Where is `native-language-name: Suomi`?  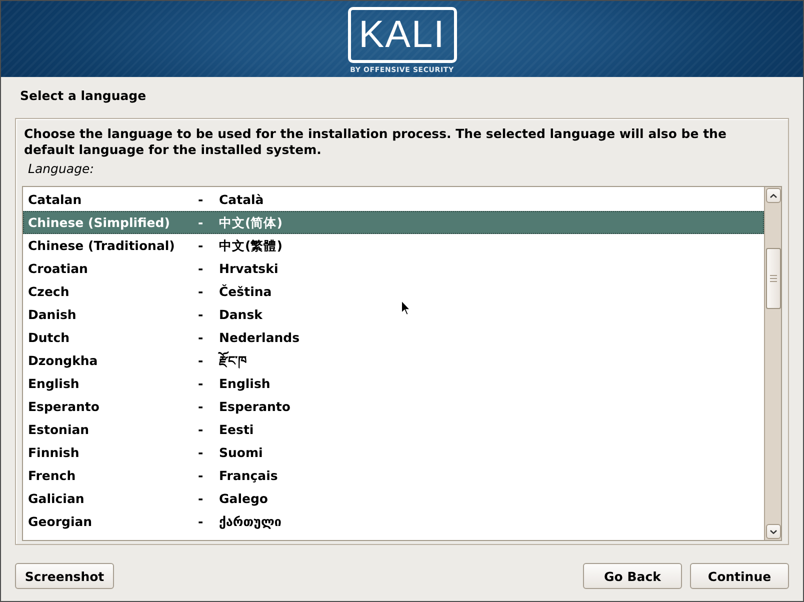 native-language-name: Suomi is located at coordinates (241, 452).